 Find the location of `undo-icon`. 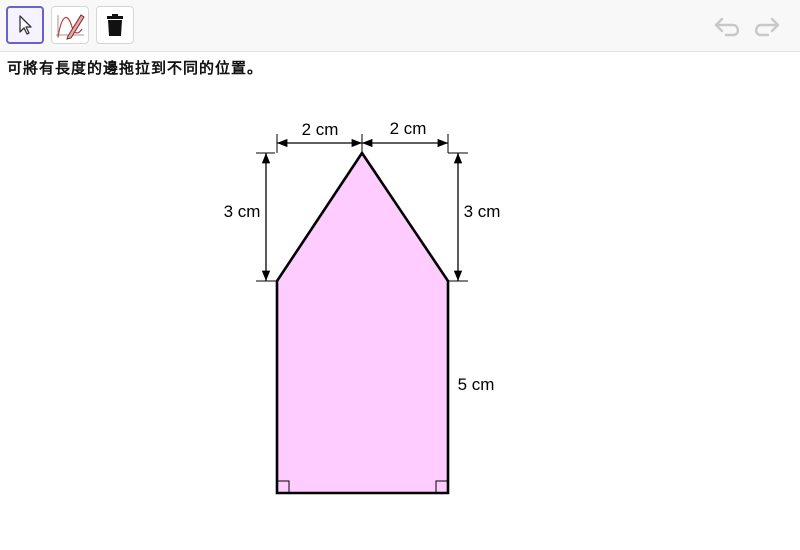

undo-icon is located at coordinates (727, 27).